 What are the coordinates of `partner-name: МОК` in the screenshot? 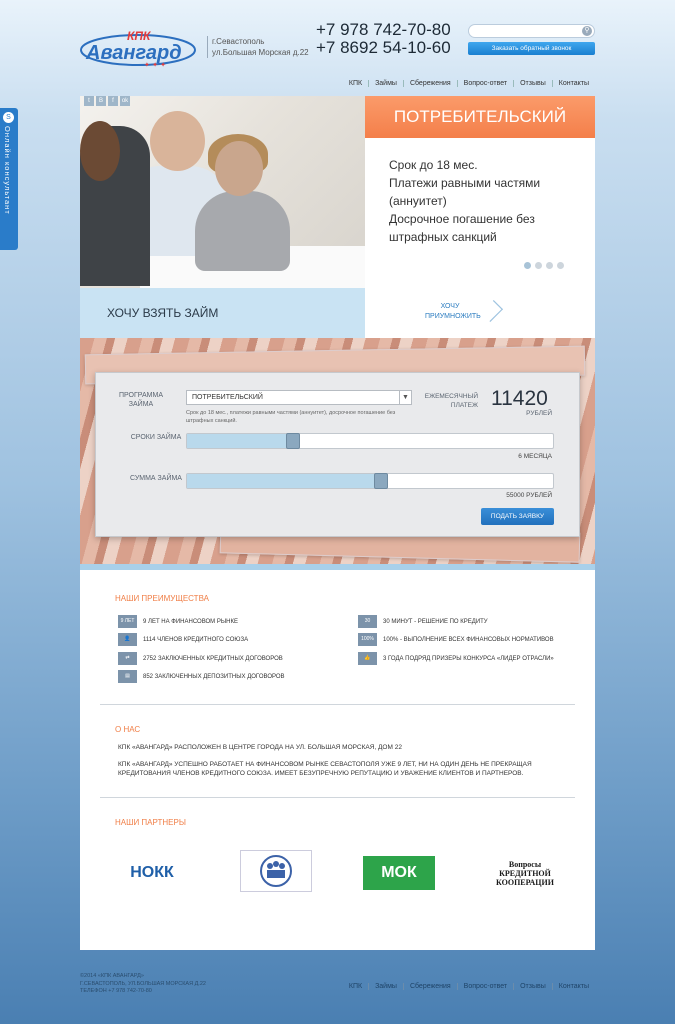 It's located at (399, 872).